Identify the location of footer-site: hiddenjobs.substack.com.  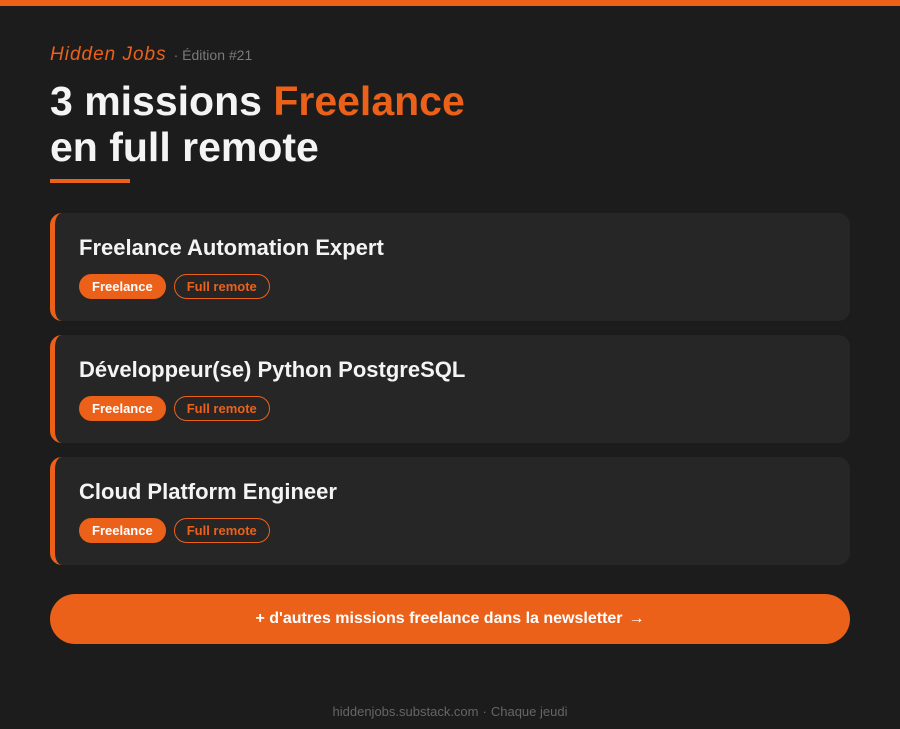
(405, 711).